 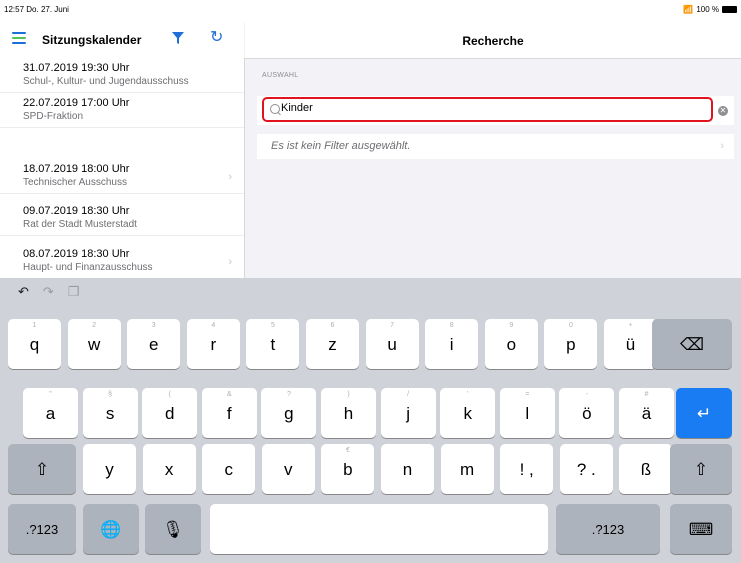 I want to click on space-key, so click(x=379, y=529).